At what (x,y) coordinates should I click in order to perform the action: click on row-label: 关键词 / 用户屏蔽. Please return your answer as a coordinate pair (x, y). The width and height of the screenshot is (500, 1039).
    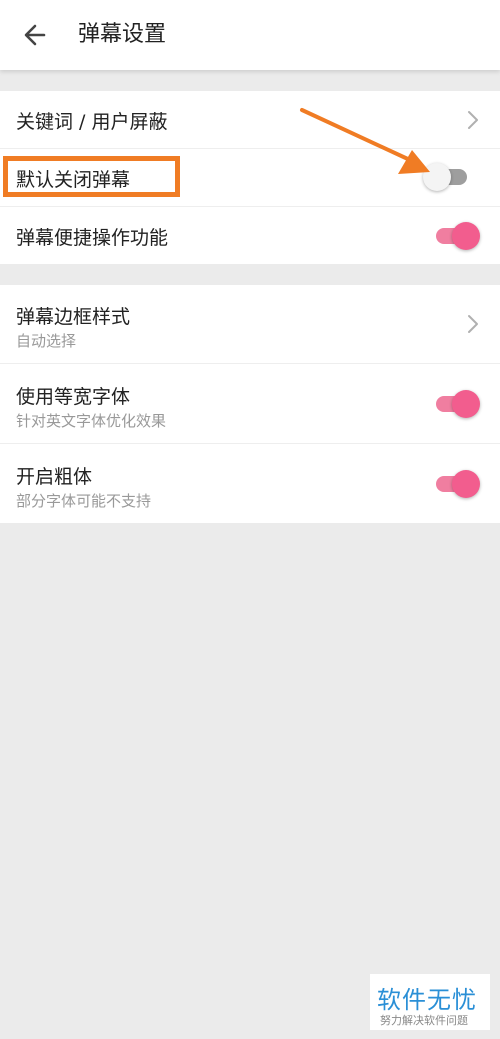
    Looking at the image, I should click on (92, 122).